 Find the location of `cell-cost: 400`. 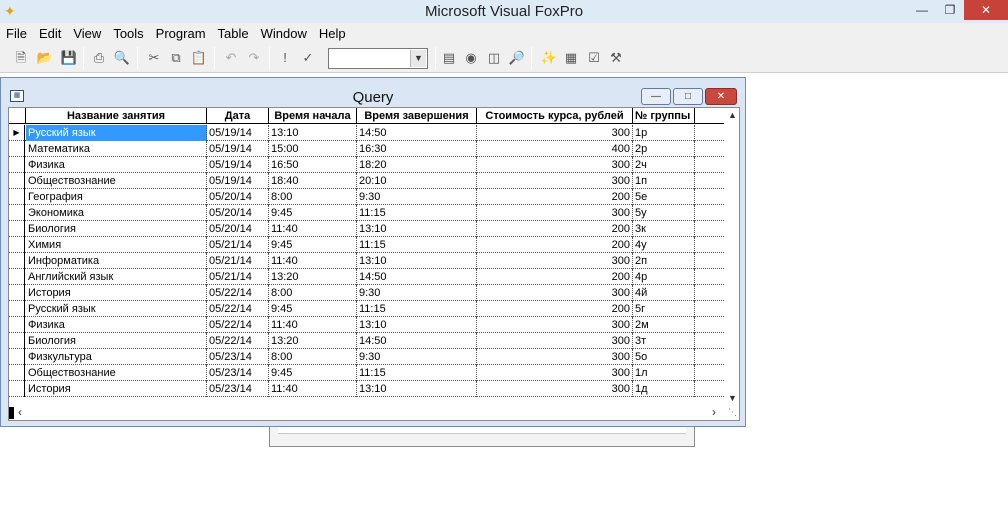

cell-cost: 400 is located at coordinates (555, 149).